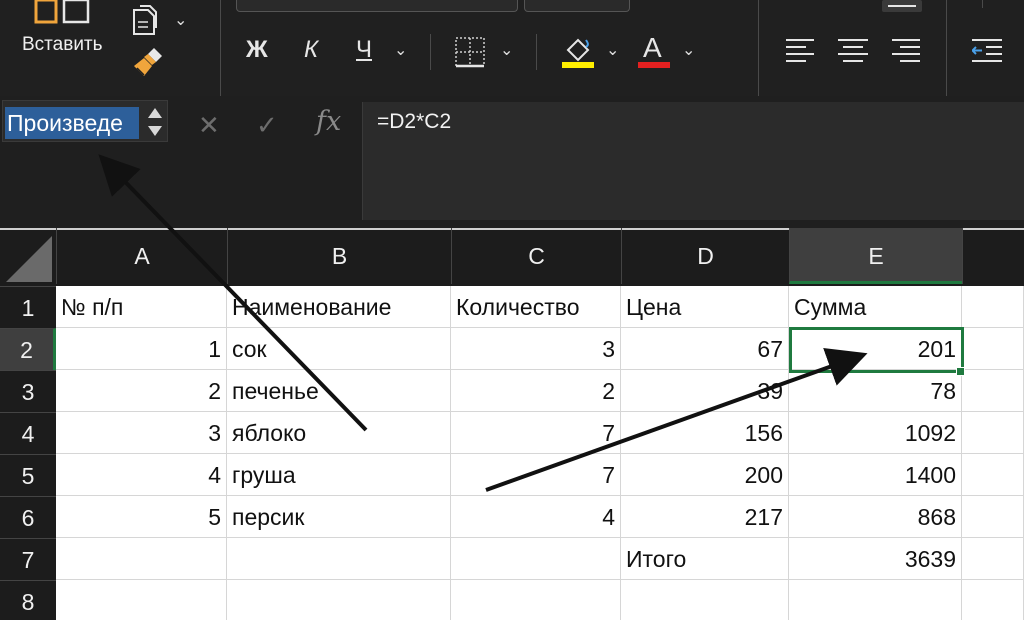 Image resolution: width=1024 pixels, height=620 pixels. What do you see at coordinates (652, 47) in the screenshot?
I see `svg-text: A` at bounding box center [652, 47].